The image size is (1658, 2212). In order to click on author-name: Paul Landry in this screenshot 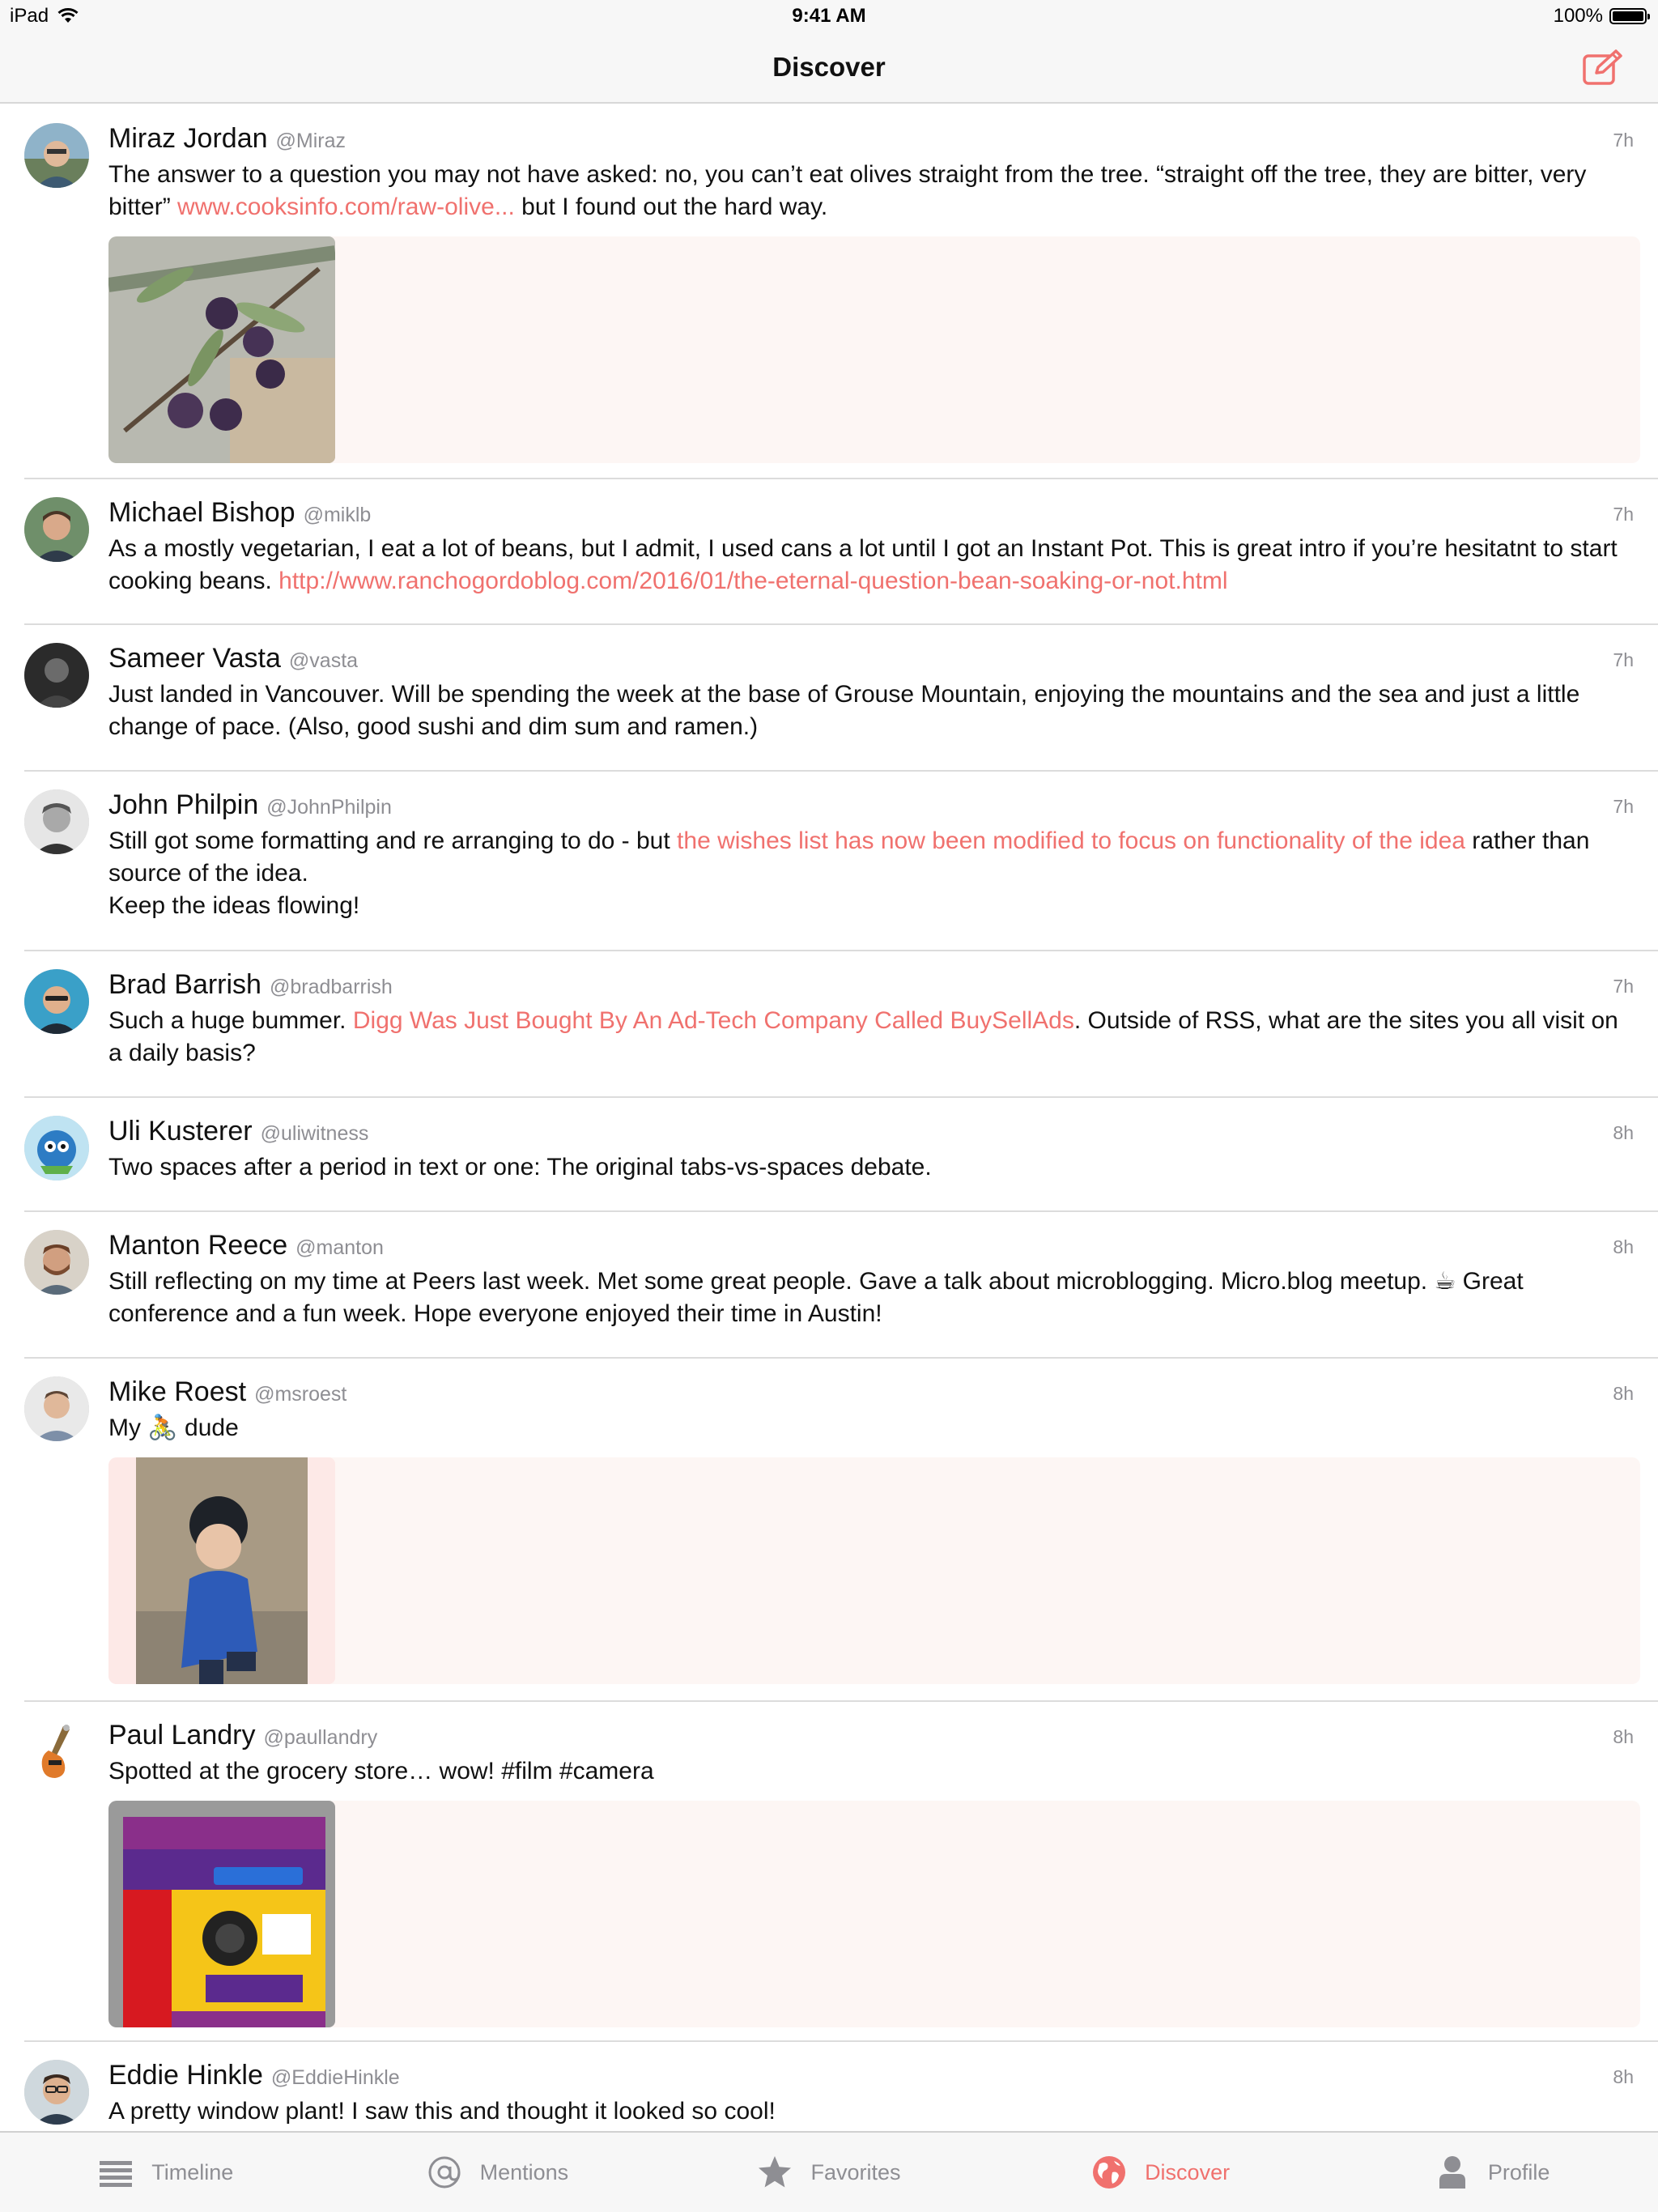, I will do `click(181, 1736)`.